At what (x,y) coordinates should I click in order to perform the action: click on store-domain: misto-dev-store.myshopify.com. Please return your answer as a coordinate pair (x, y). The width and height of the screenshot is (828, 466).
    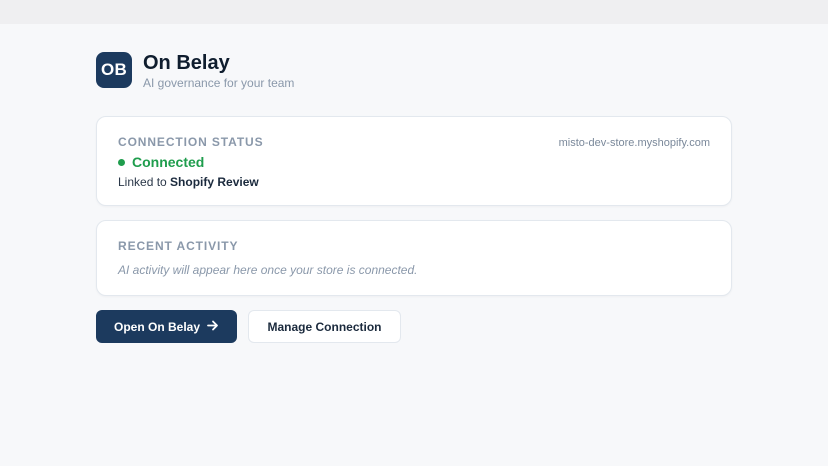
    Looking at the image, I should click on (634, 143).